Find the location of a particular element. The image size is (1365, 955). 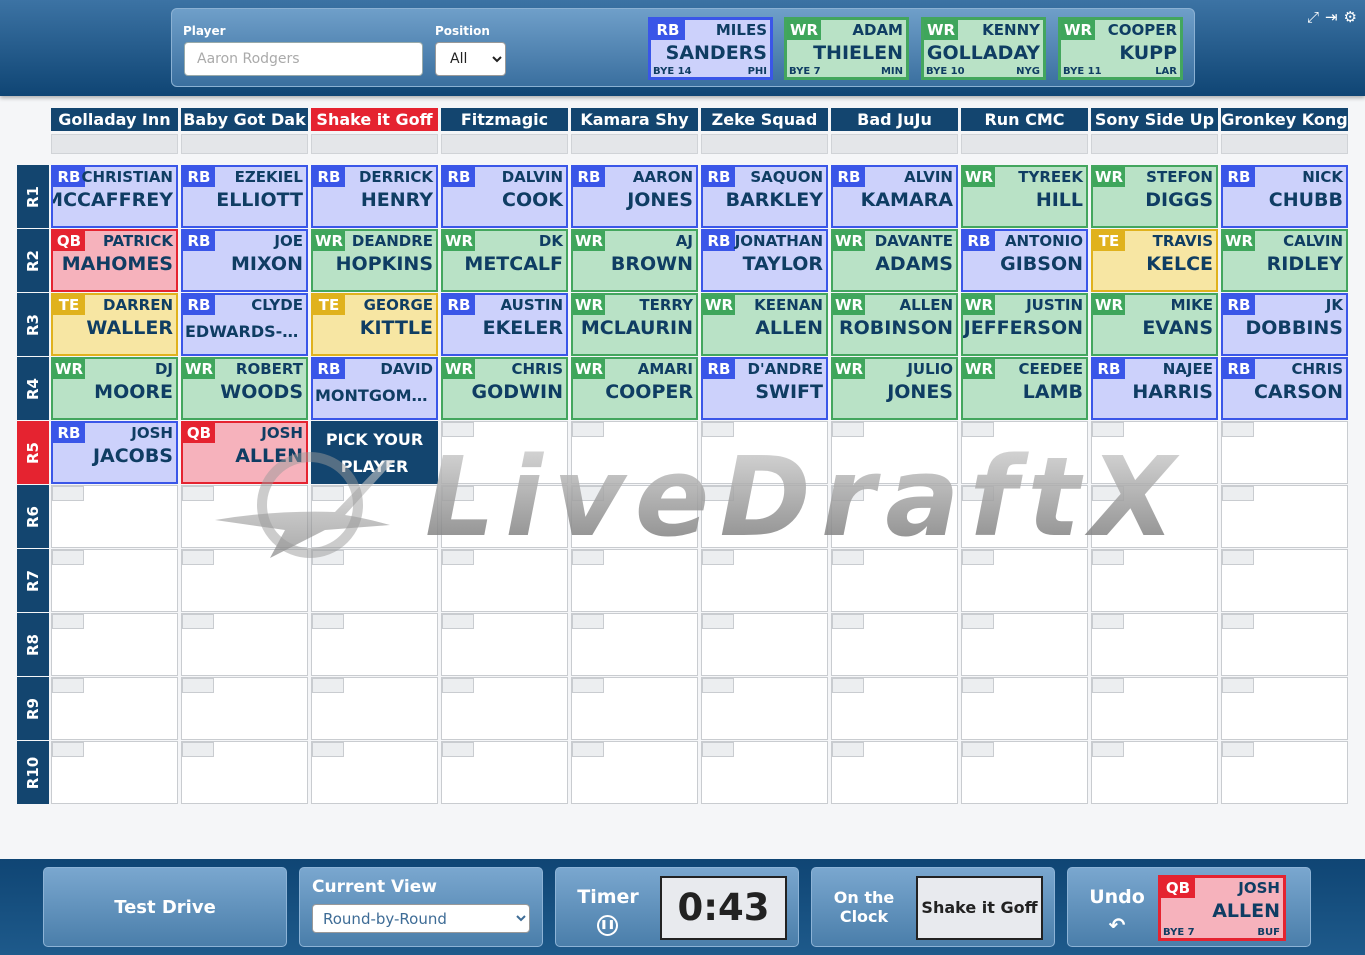

draft-pick-card: RB NAJEE HARRIS is located at coordinates (1154, 388).